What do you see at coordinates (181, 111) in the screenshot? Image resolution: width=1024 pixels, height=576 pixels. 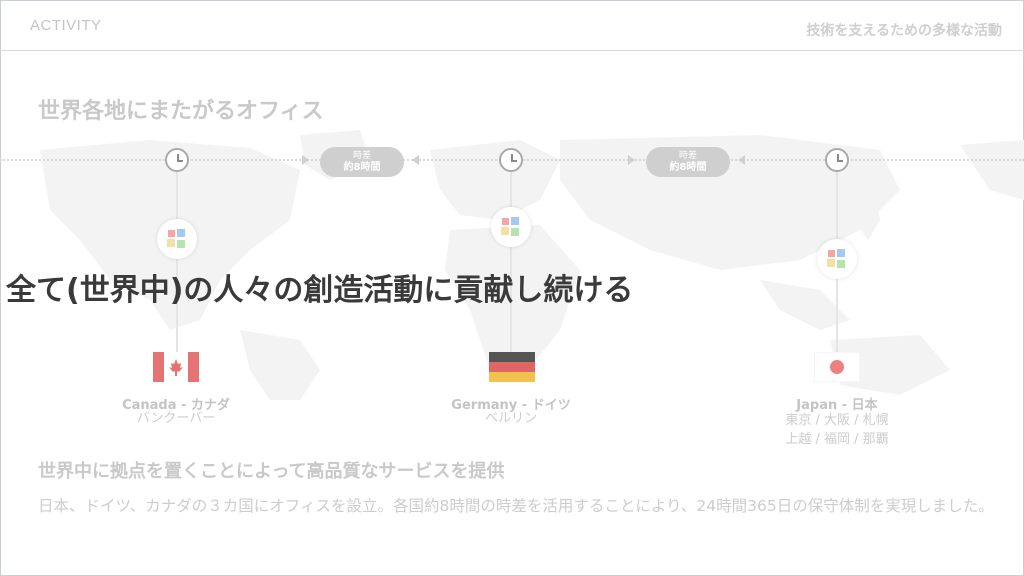 I see `slide-title: 世界各地にまたがるオフィス` at bounding box center [181, 111].